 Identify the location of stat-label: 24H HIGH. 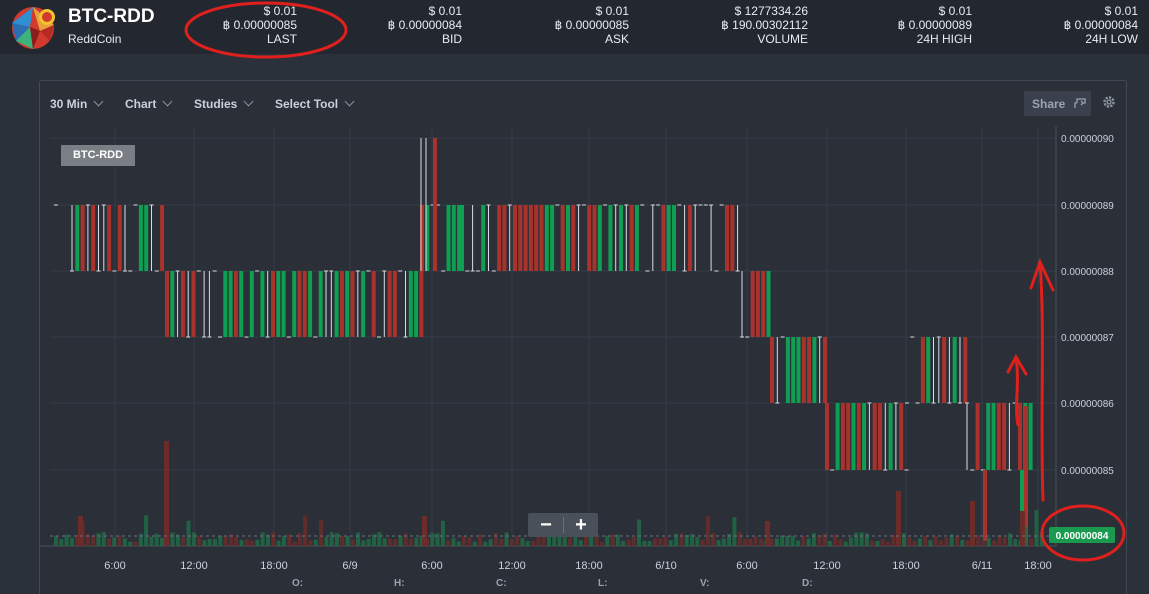
(944, 39).